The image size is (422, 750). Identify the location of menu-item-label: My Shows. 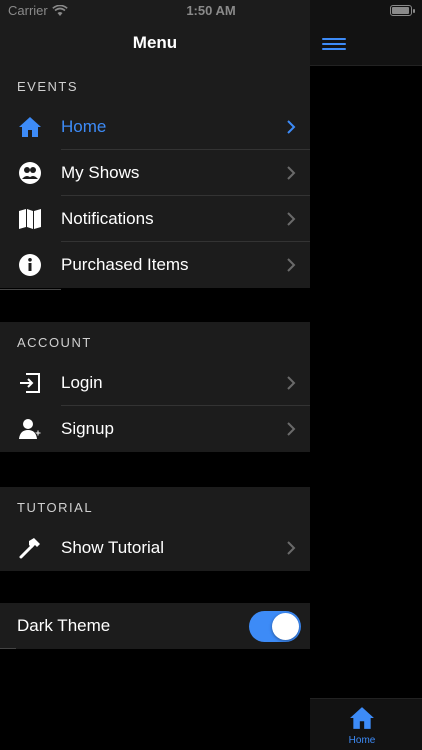
(100, 172).